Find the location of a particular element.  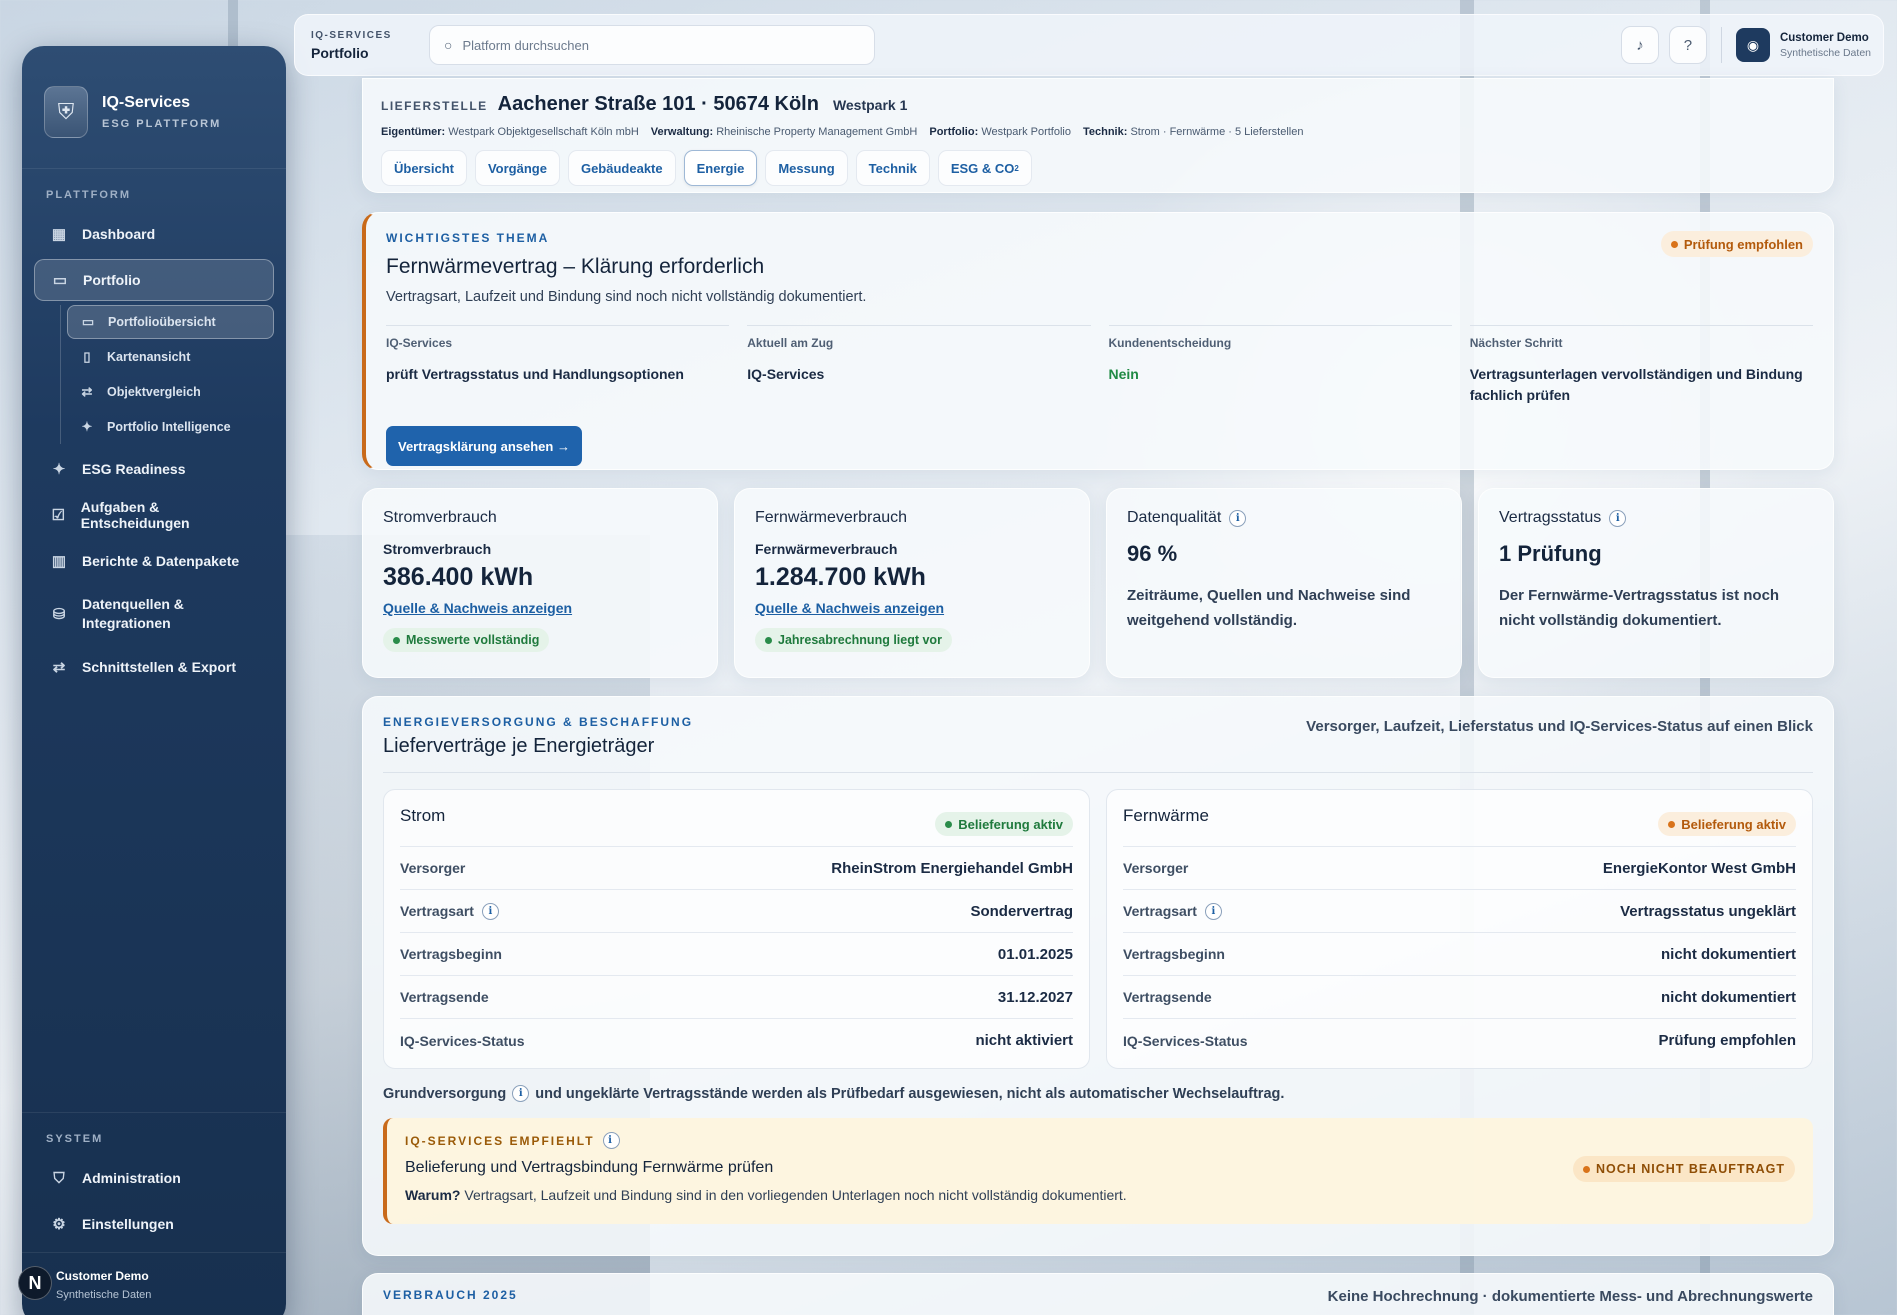

sidebar-item-portfolio: ▭ Portfolio is located at coordinates (154, 280).